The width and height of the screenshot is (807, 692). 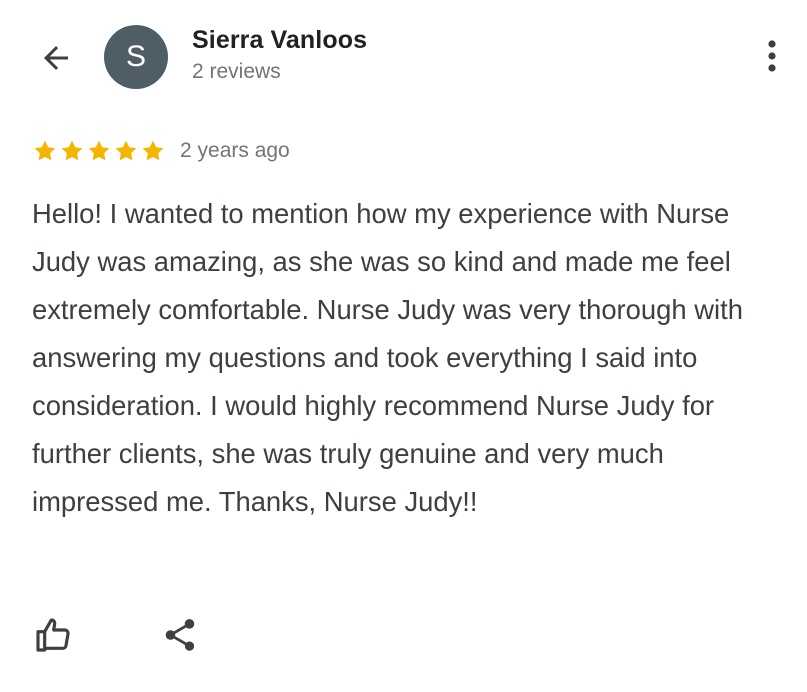 I want to click on more-vertical-icon, so click(x=772, y=56).